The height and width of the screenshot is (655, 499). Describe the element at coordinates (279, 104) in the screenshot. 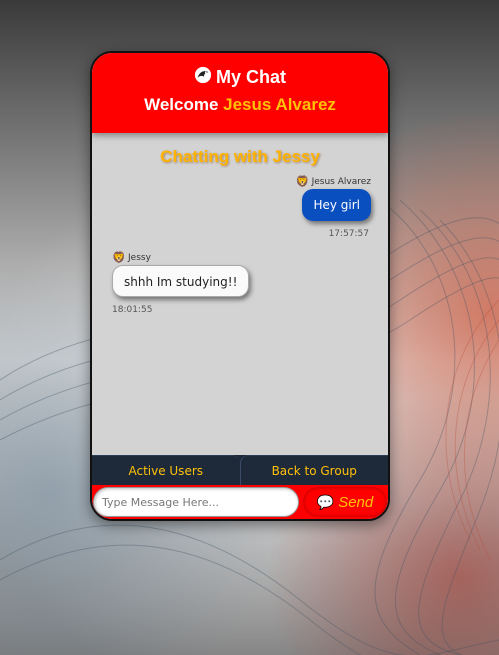

I see `current-username: Jesus Alvarez` at that location.